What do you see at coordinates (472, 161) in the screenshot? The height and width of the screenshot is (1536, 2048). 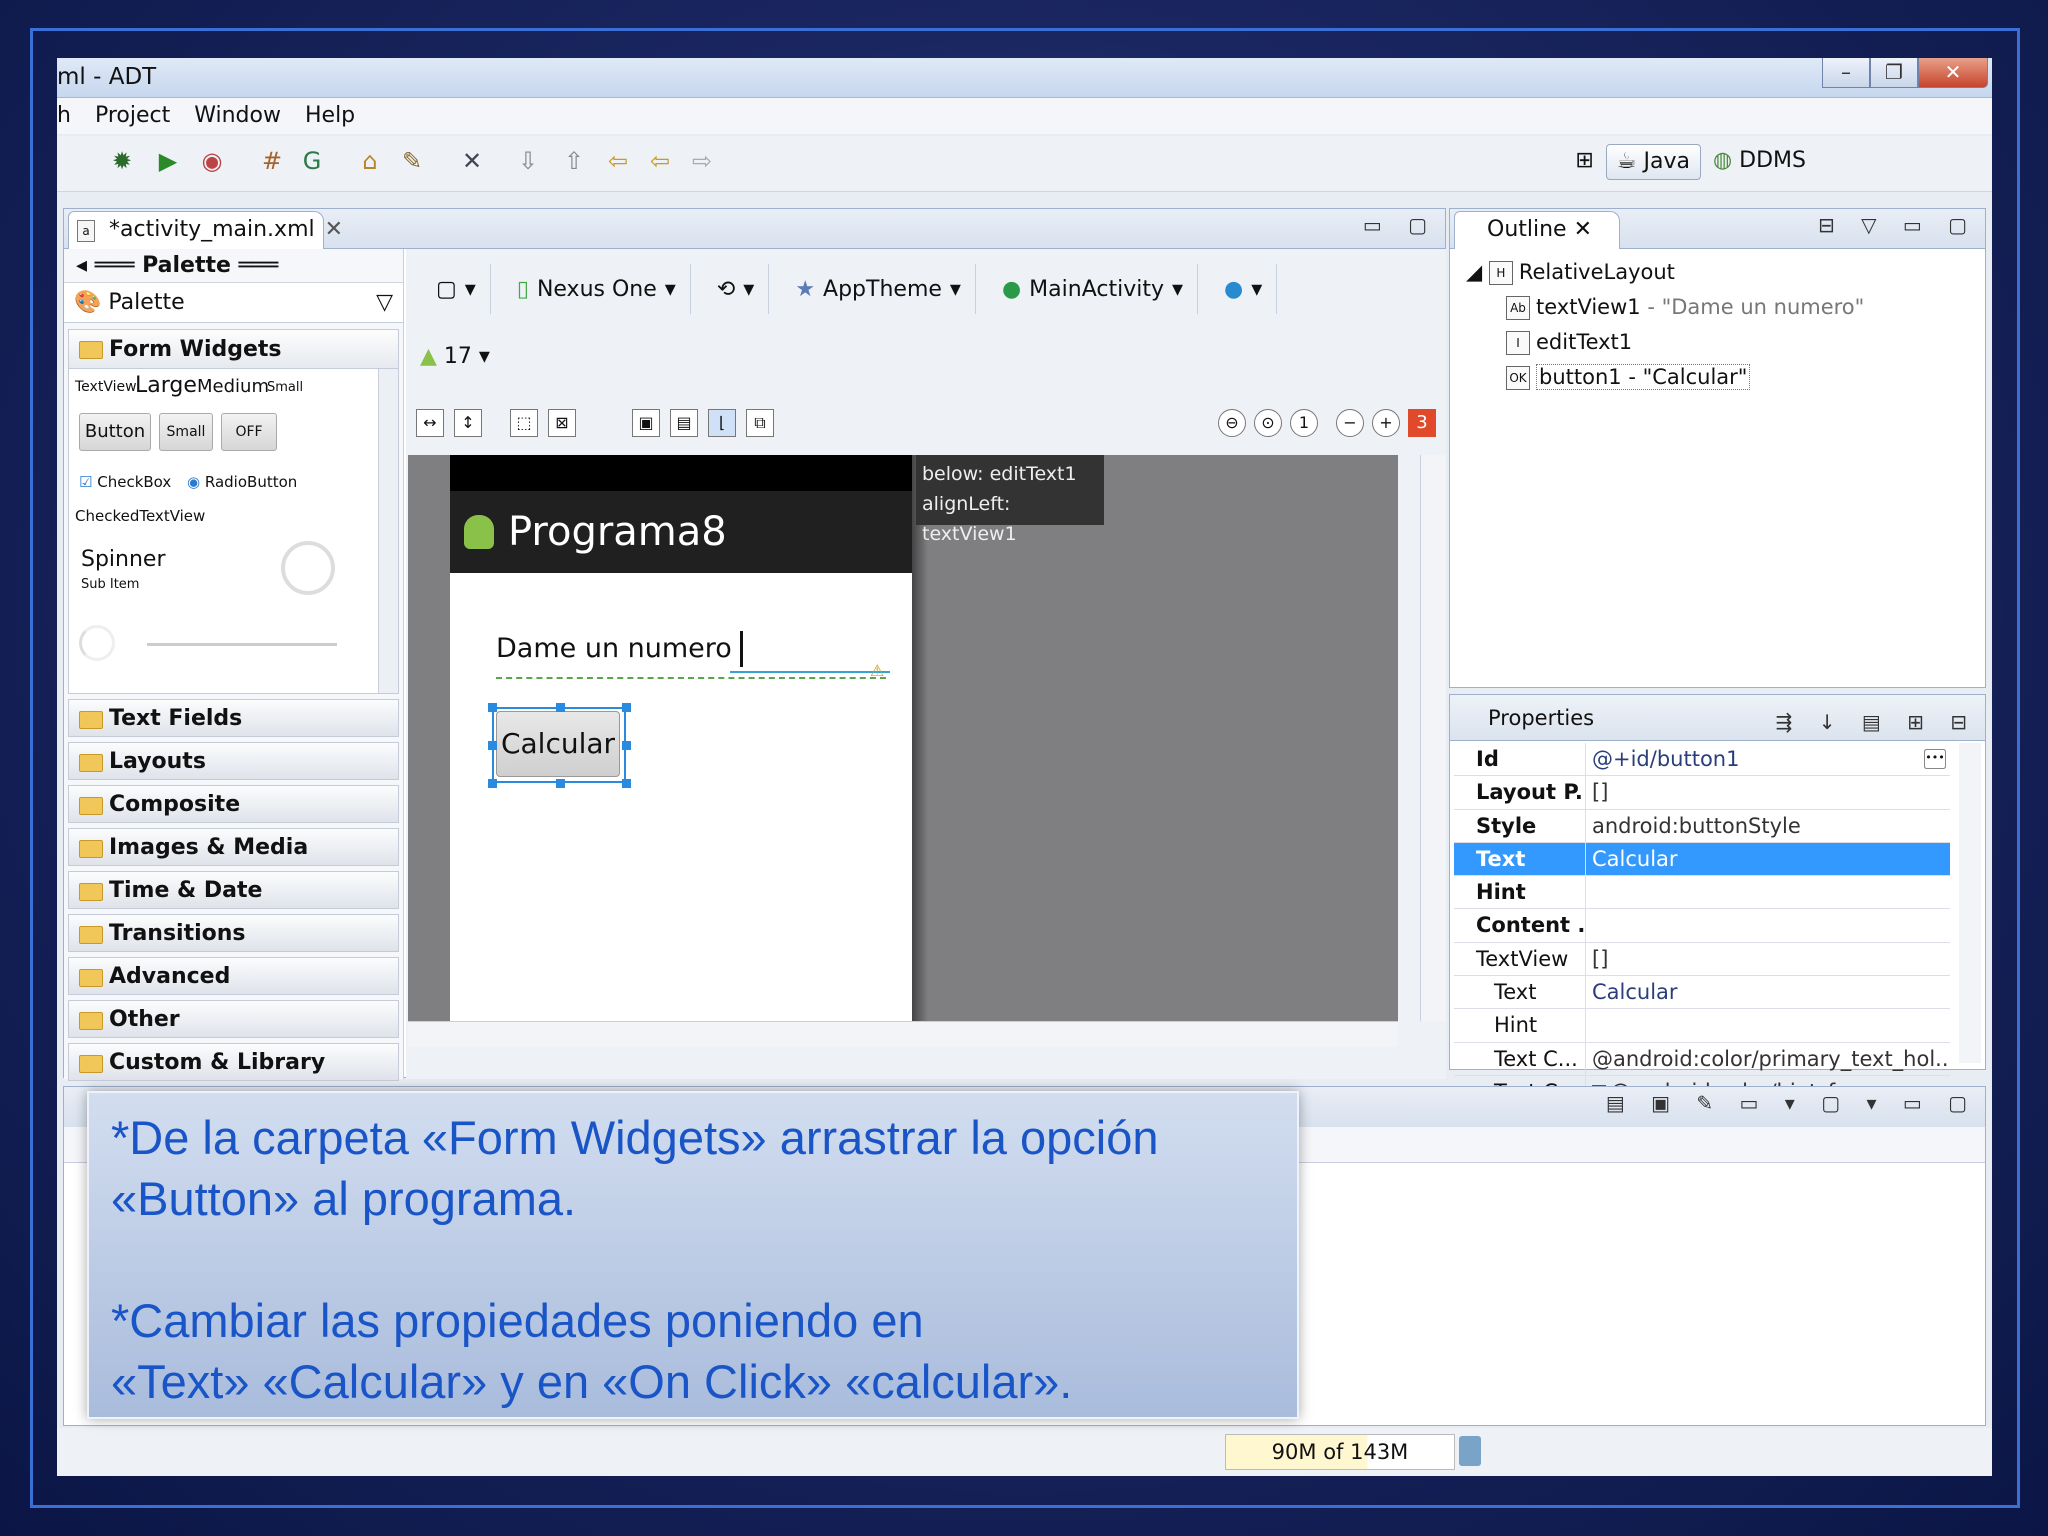 I see `pin-icon: ✕` at bounding box center [472, 161].